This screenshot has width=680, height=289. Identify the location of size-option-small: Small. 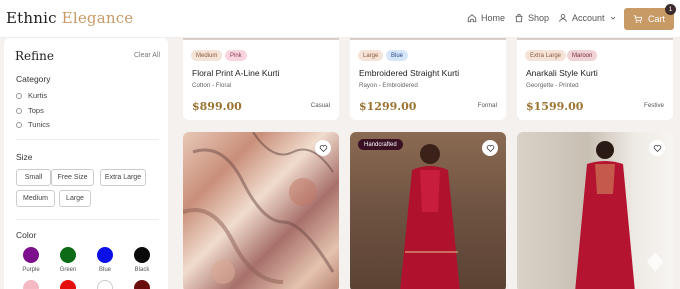
(33, 177).